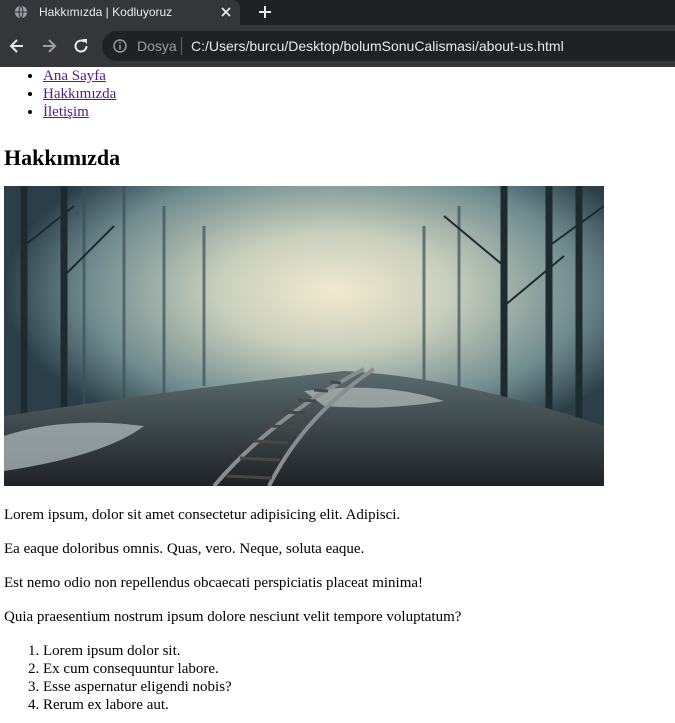 The width and height of the screenshot is (675, 723). Describe the element at coordinates (357, 651) in the screenshot. I see `list-item: Lorem ipsum dolor sit.` at that location.